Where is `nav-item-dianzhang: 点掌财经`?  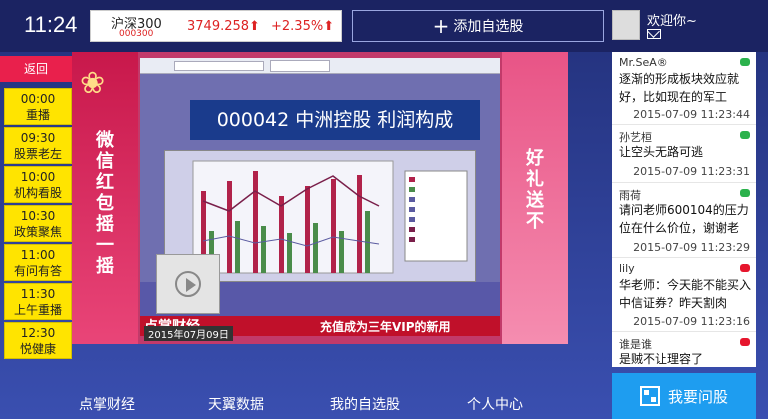
nav-item-dianzhang: 点掌财经 is located at coordinates (107, 404).